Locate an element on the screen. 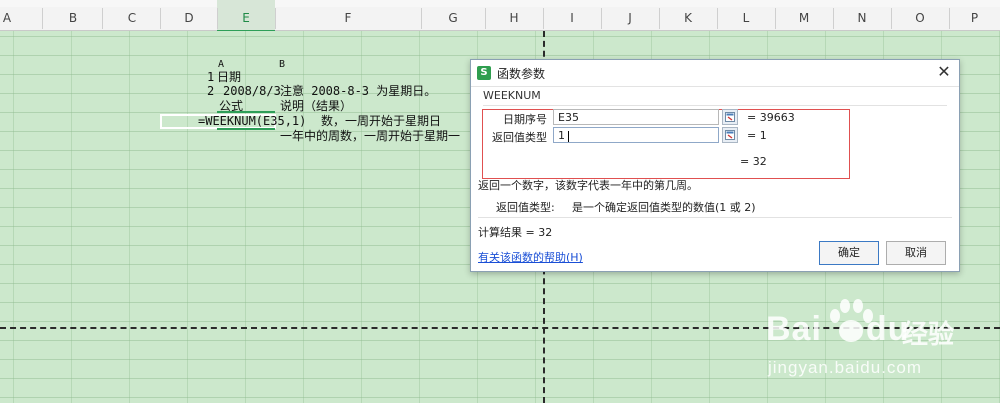 This screenshot has height=403, width=1000. arg-help-text: 是一个确定返回值类型的数值(1 或 2) is located at coordinates (664, 207).